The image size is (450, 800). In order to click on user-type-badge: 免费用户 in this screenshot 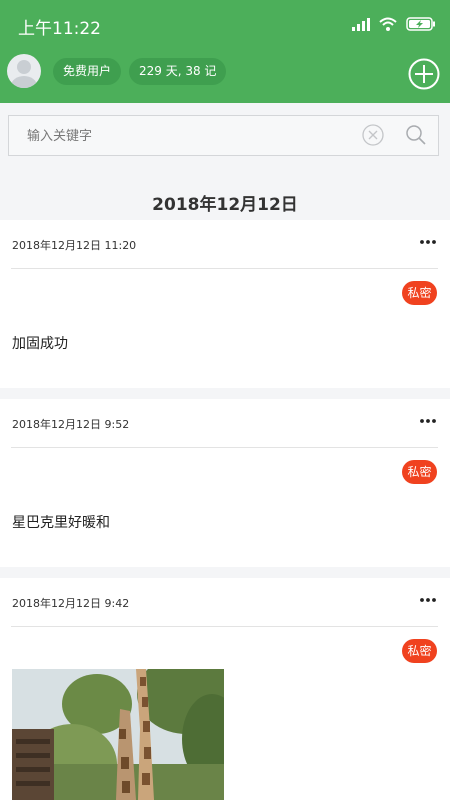, I will do `click(87, 71)`.